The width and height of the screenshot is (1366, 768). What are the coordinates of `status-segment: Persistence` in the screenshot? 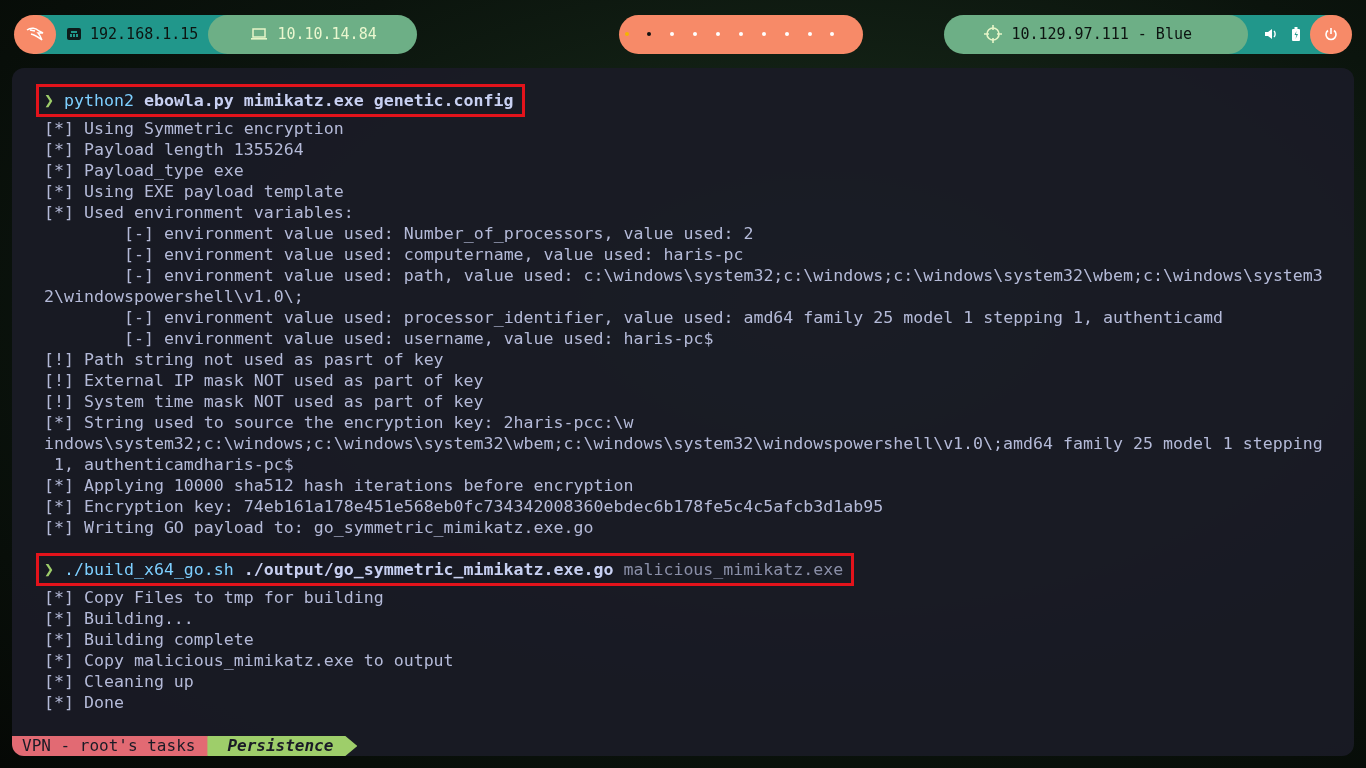 It's located at (282, 746).